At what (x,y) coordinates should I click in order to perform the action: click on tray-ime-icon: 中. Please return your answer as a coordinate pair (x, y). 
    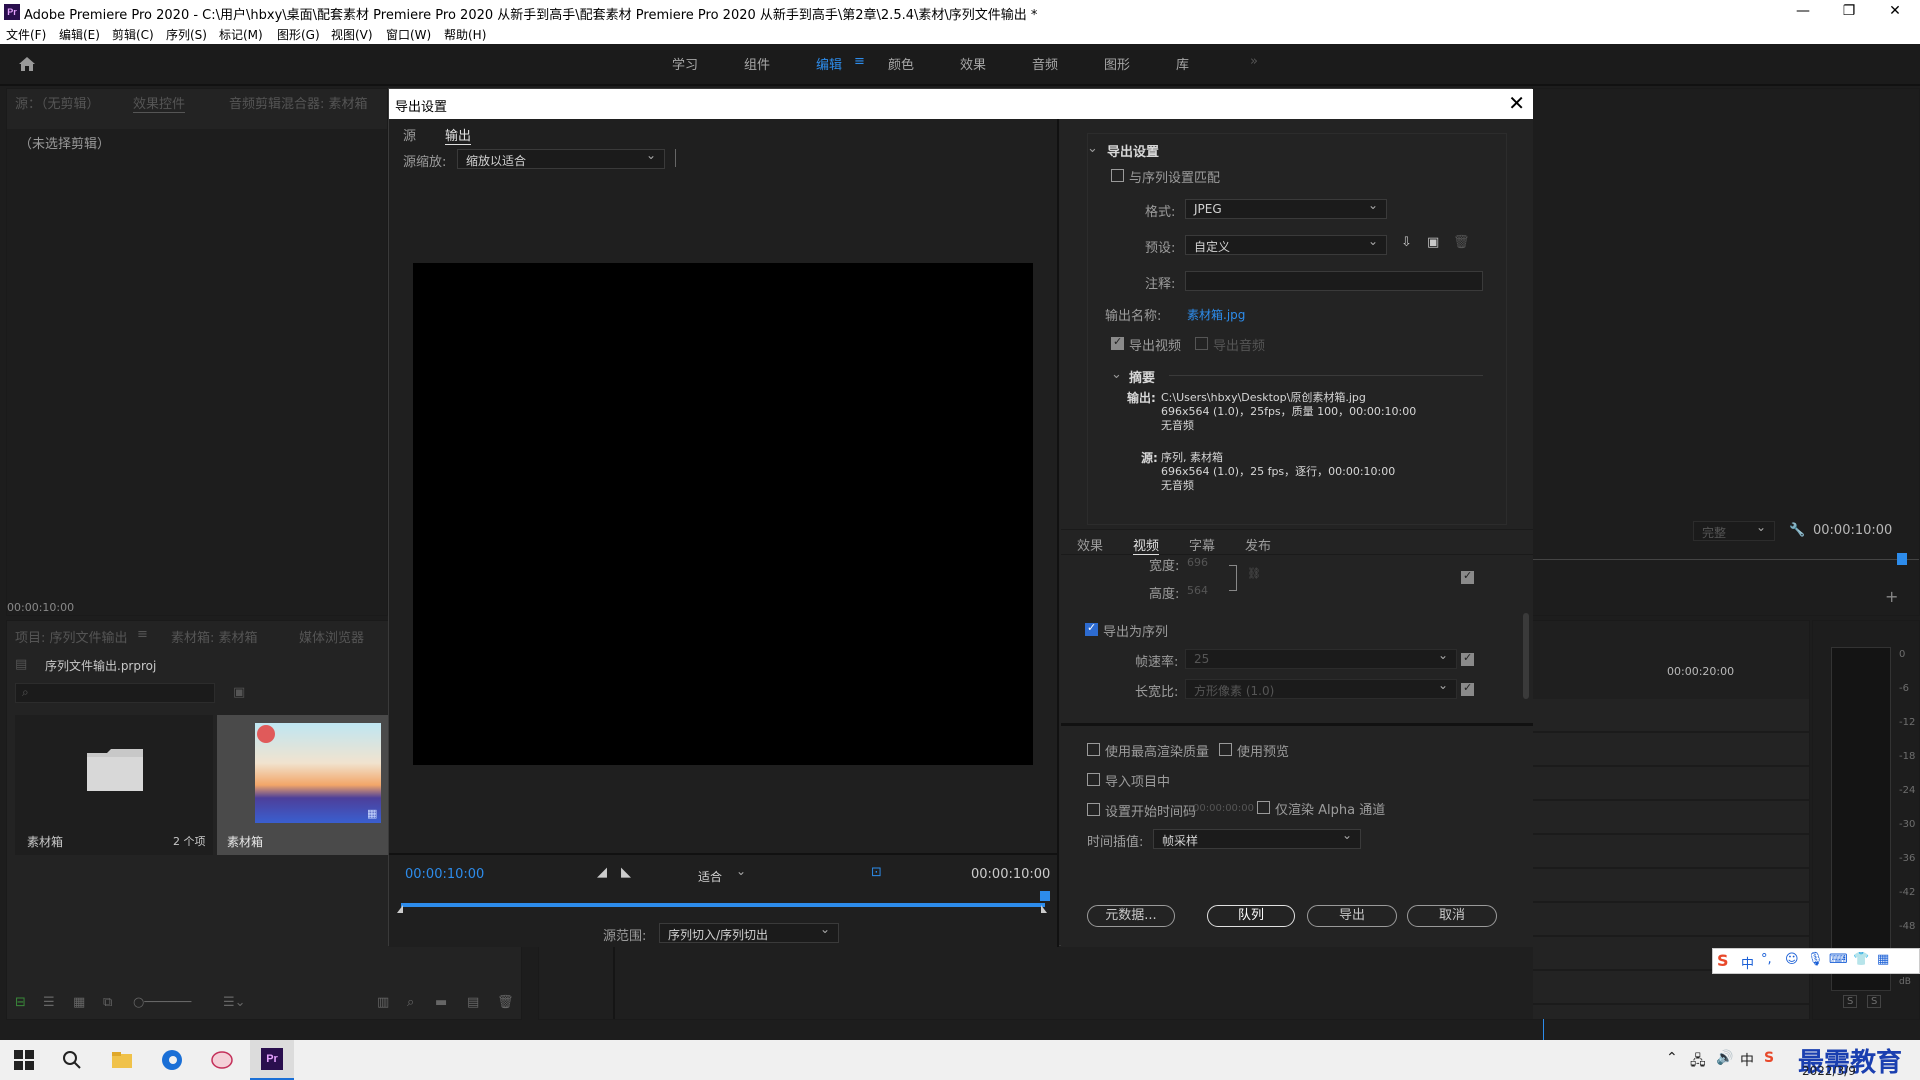
    Looking at the image, I should click on (1747, 1060).